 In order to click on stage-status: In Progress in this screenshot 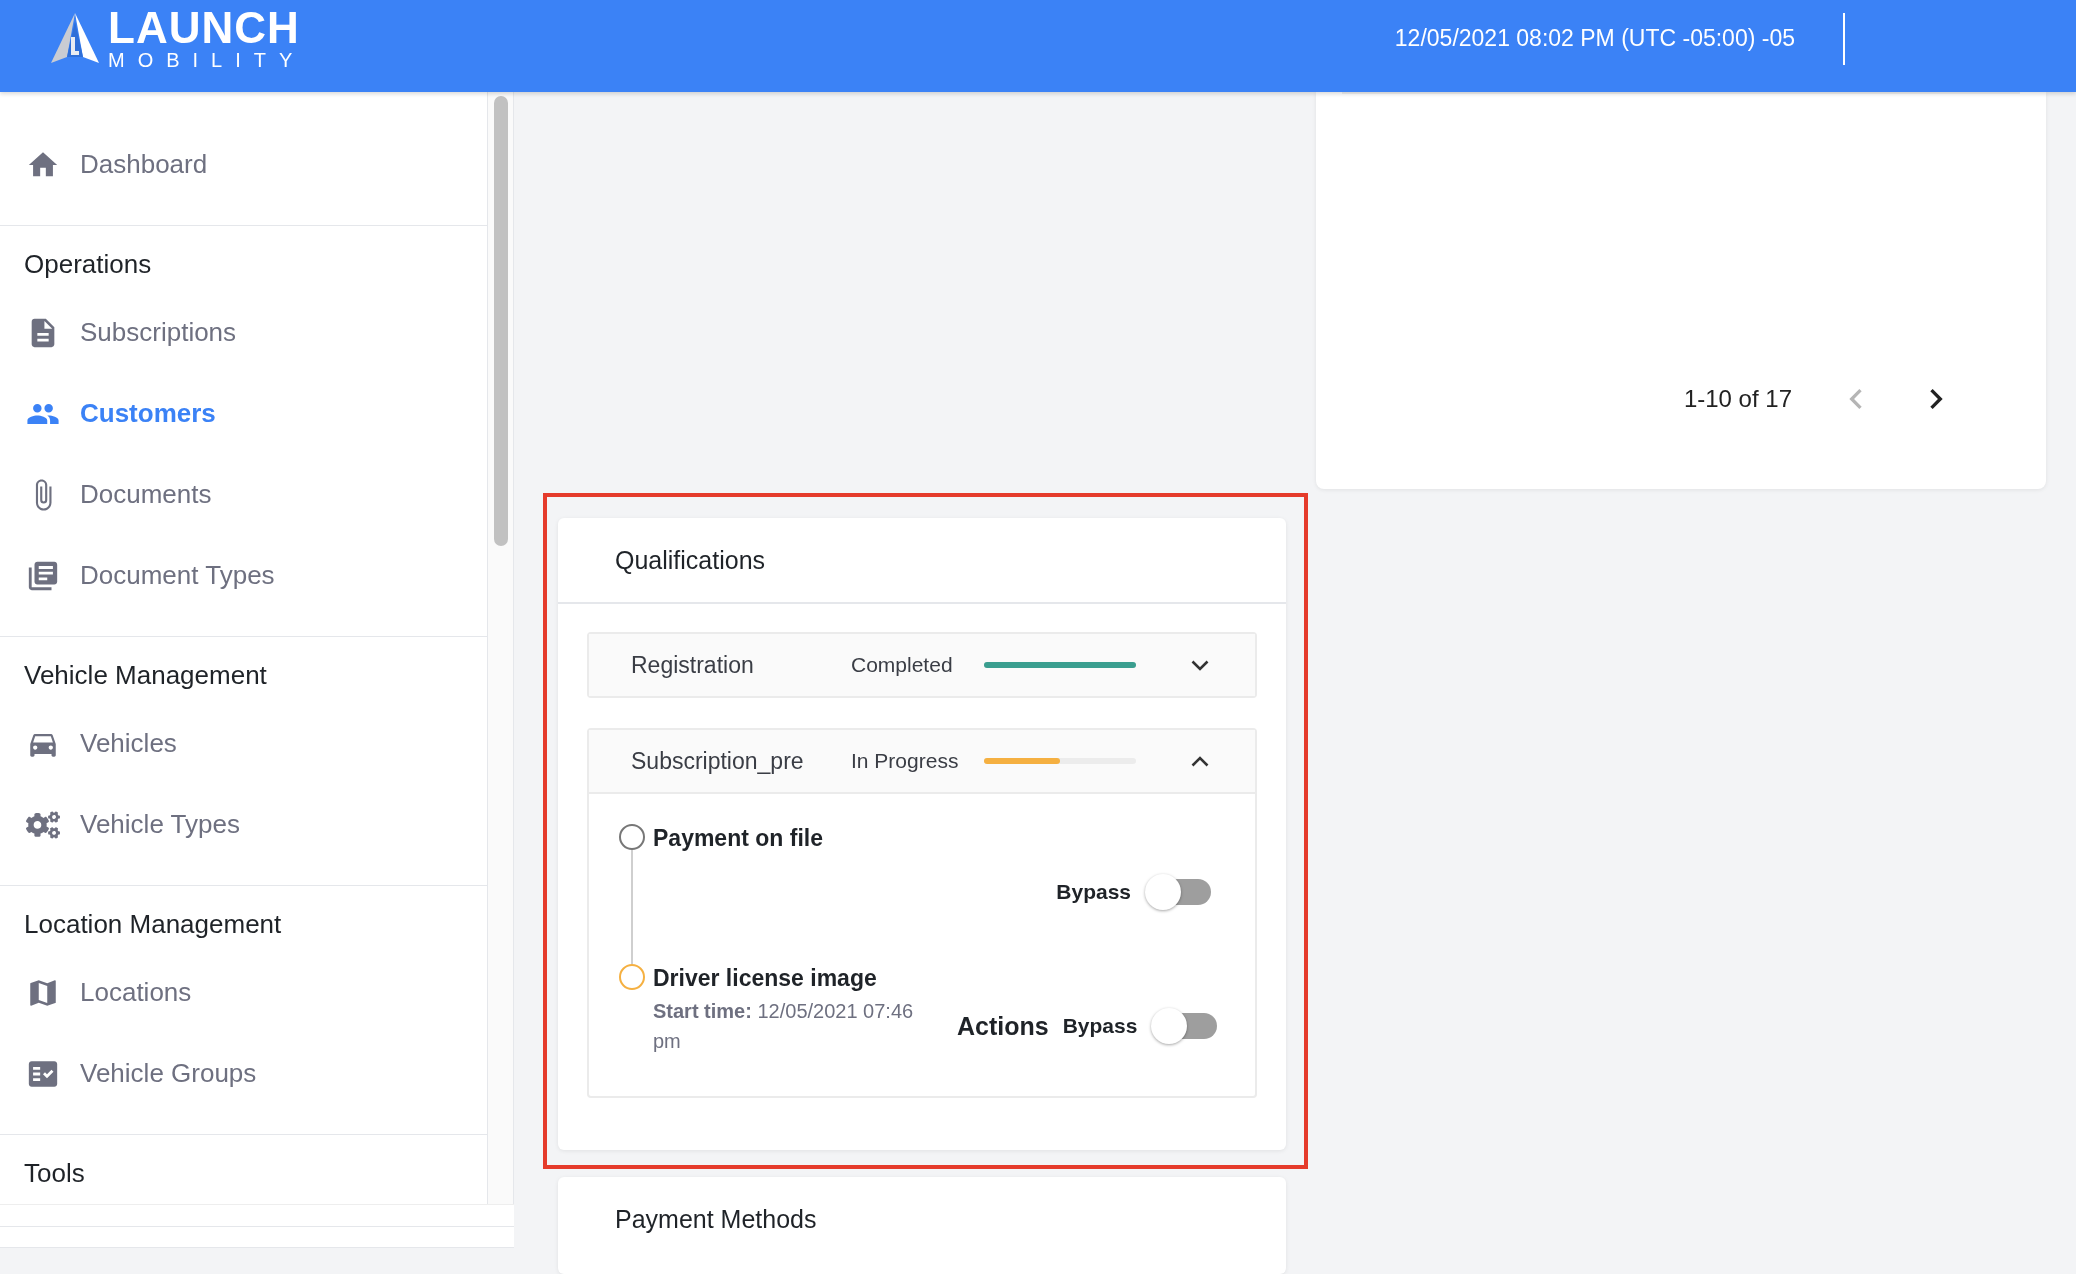, I will do `click(905, 761)`.